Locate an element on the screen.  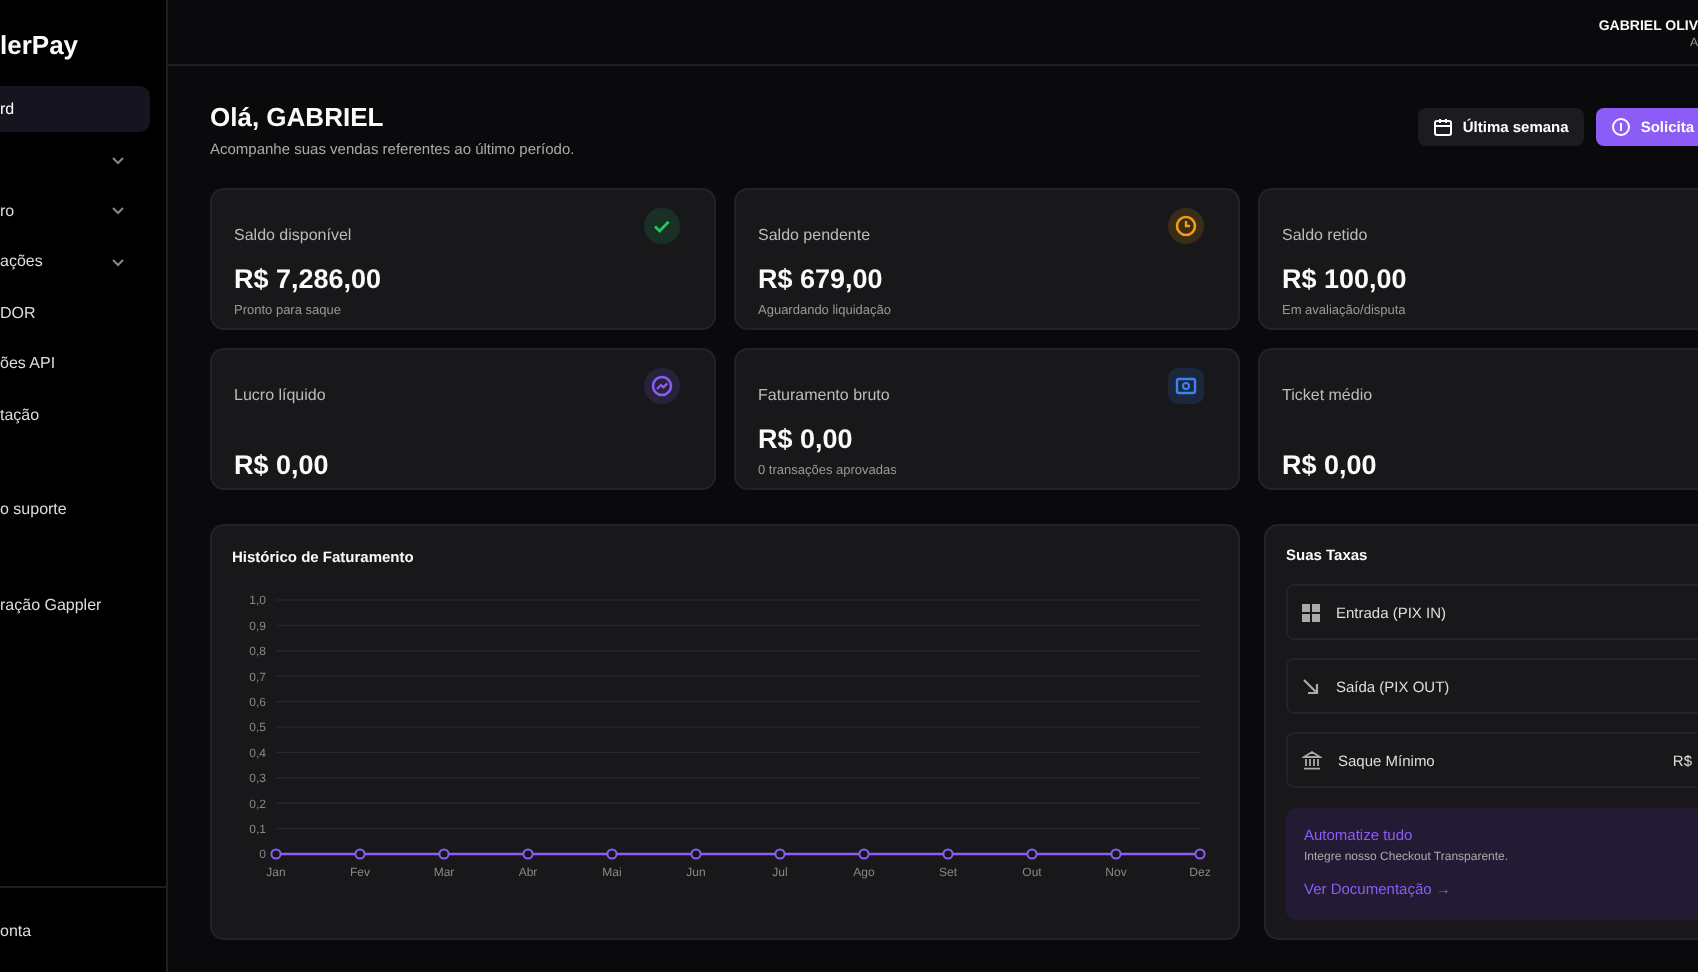
sidebar-item: o suporte is located at coordinates (75, 509).